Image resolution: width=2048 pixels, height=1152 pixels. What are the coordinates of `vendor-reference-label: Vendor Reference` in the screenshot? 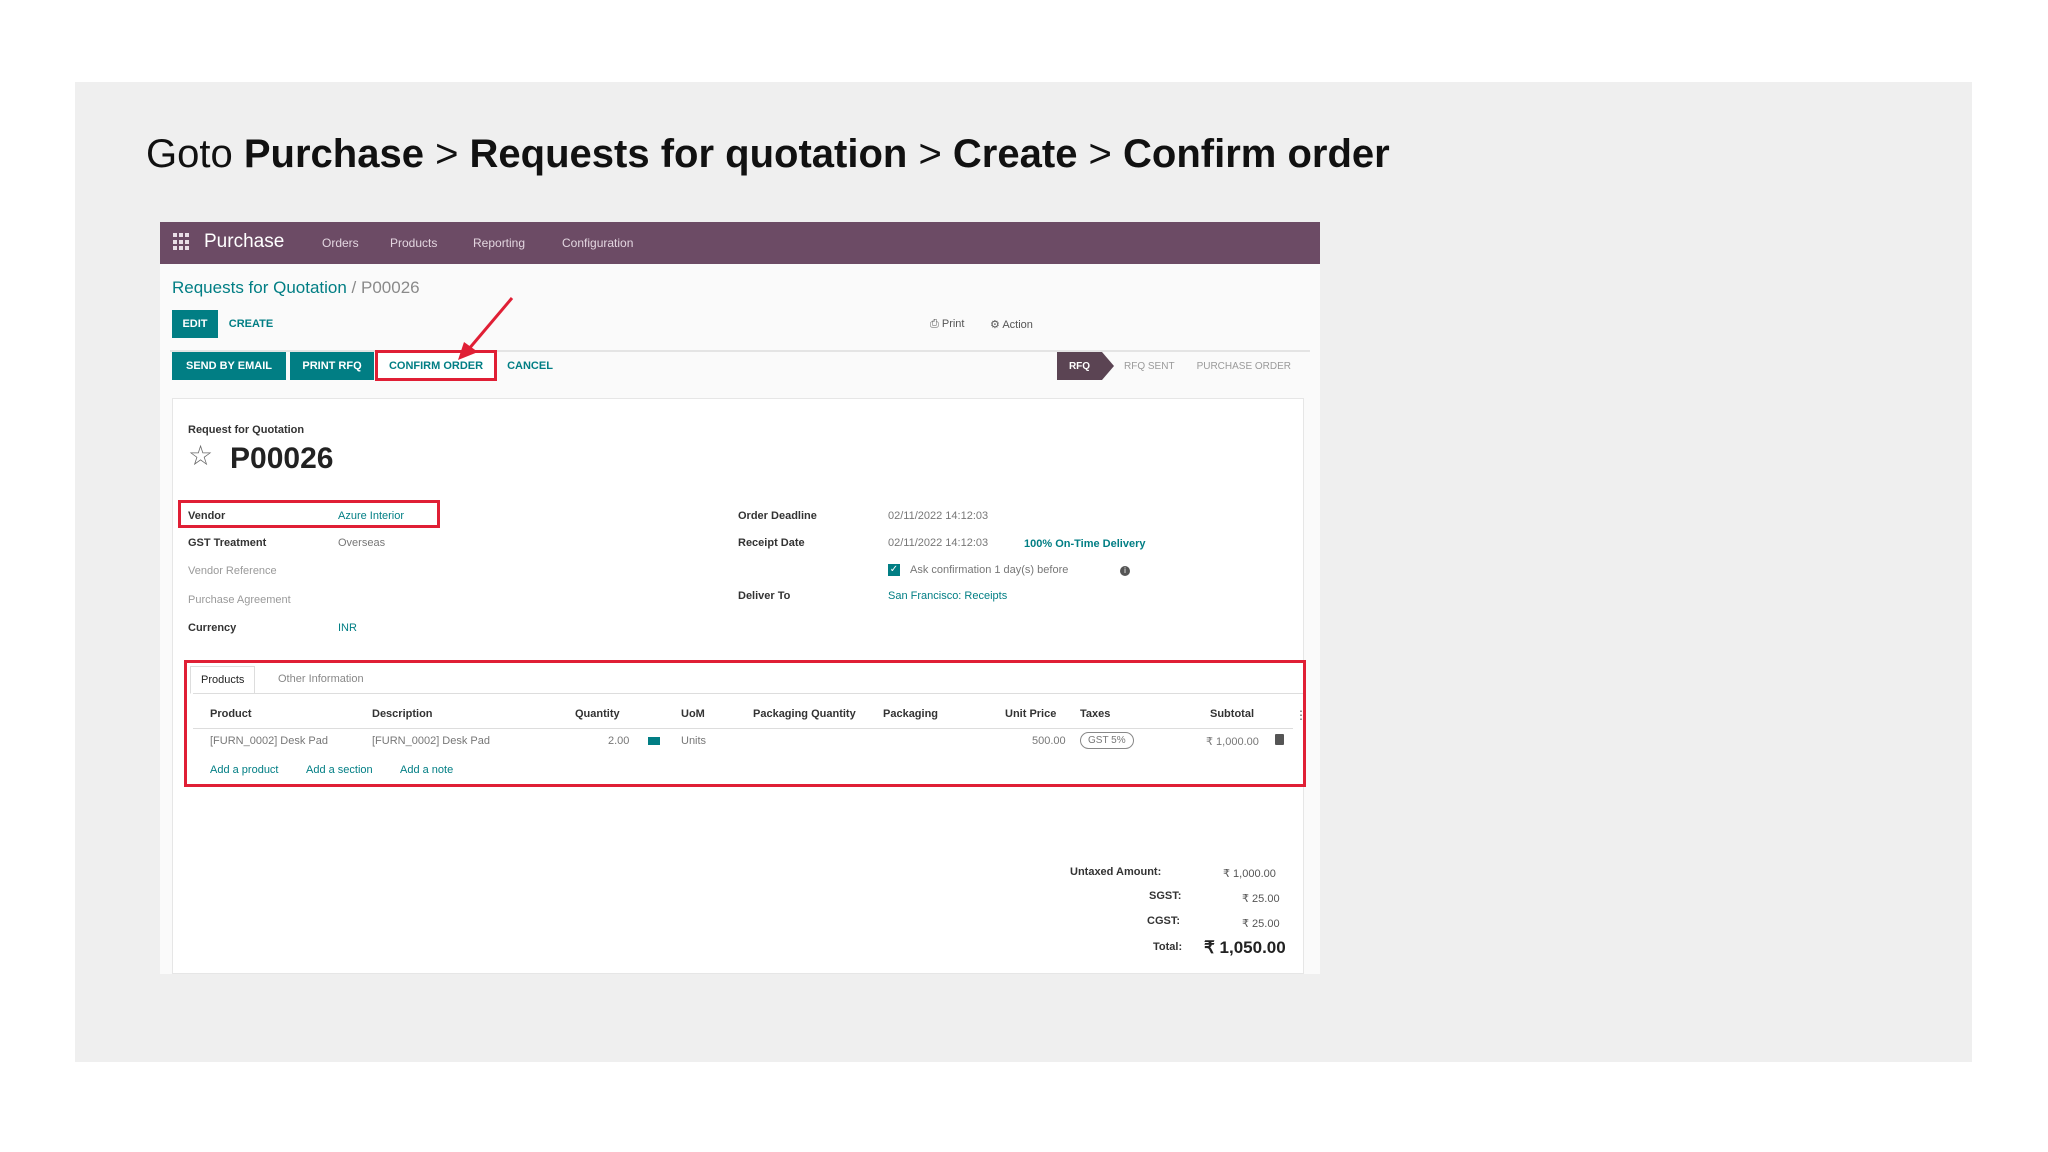 It's located at (232, 571).